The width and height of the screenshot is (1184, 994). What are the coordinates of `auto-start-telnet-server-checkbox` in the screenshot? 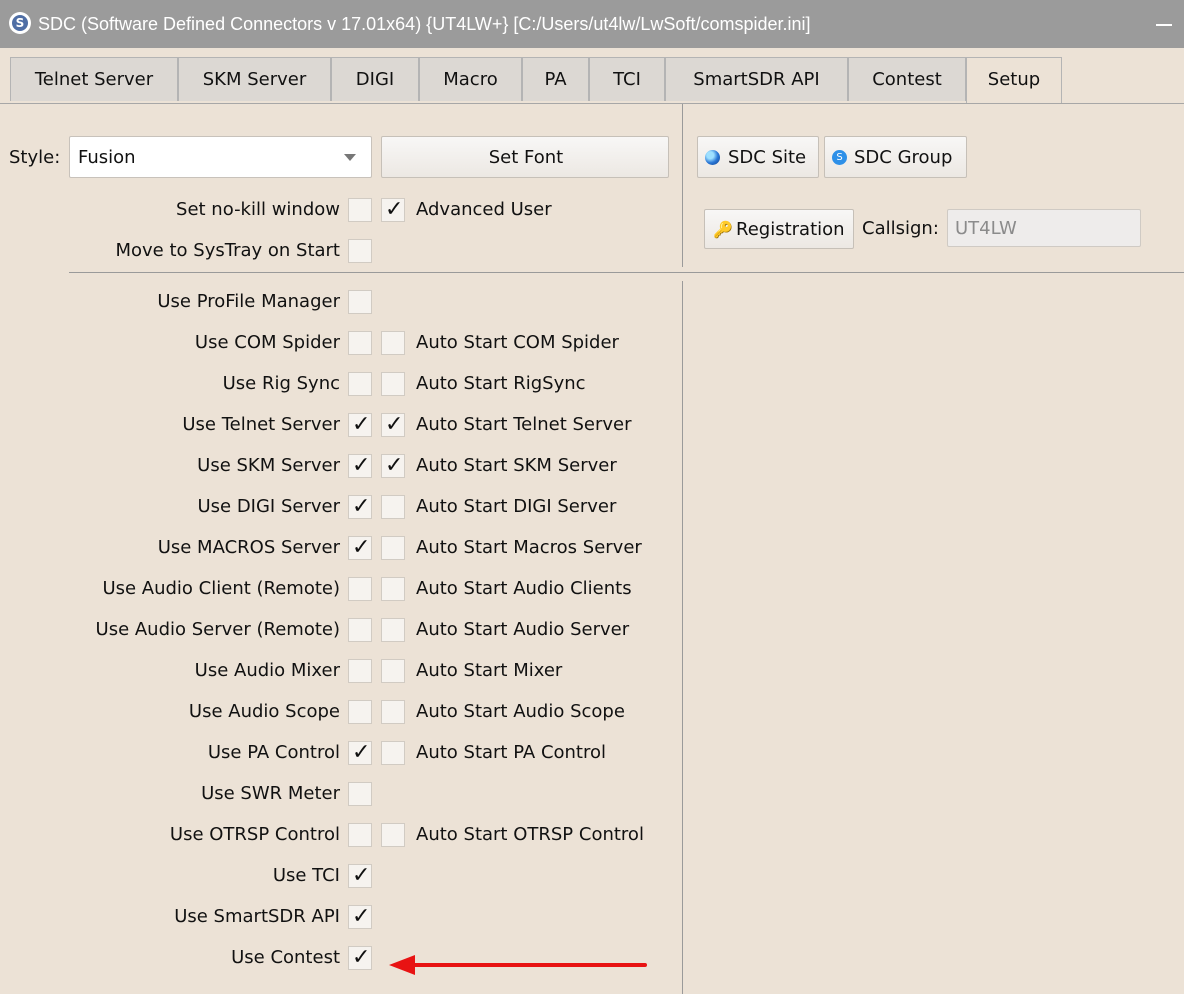 It's located at (393, 425).